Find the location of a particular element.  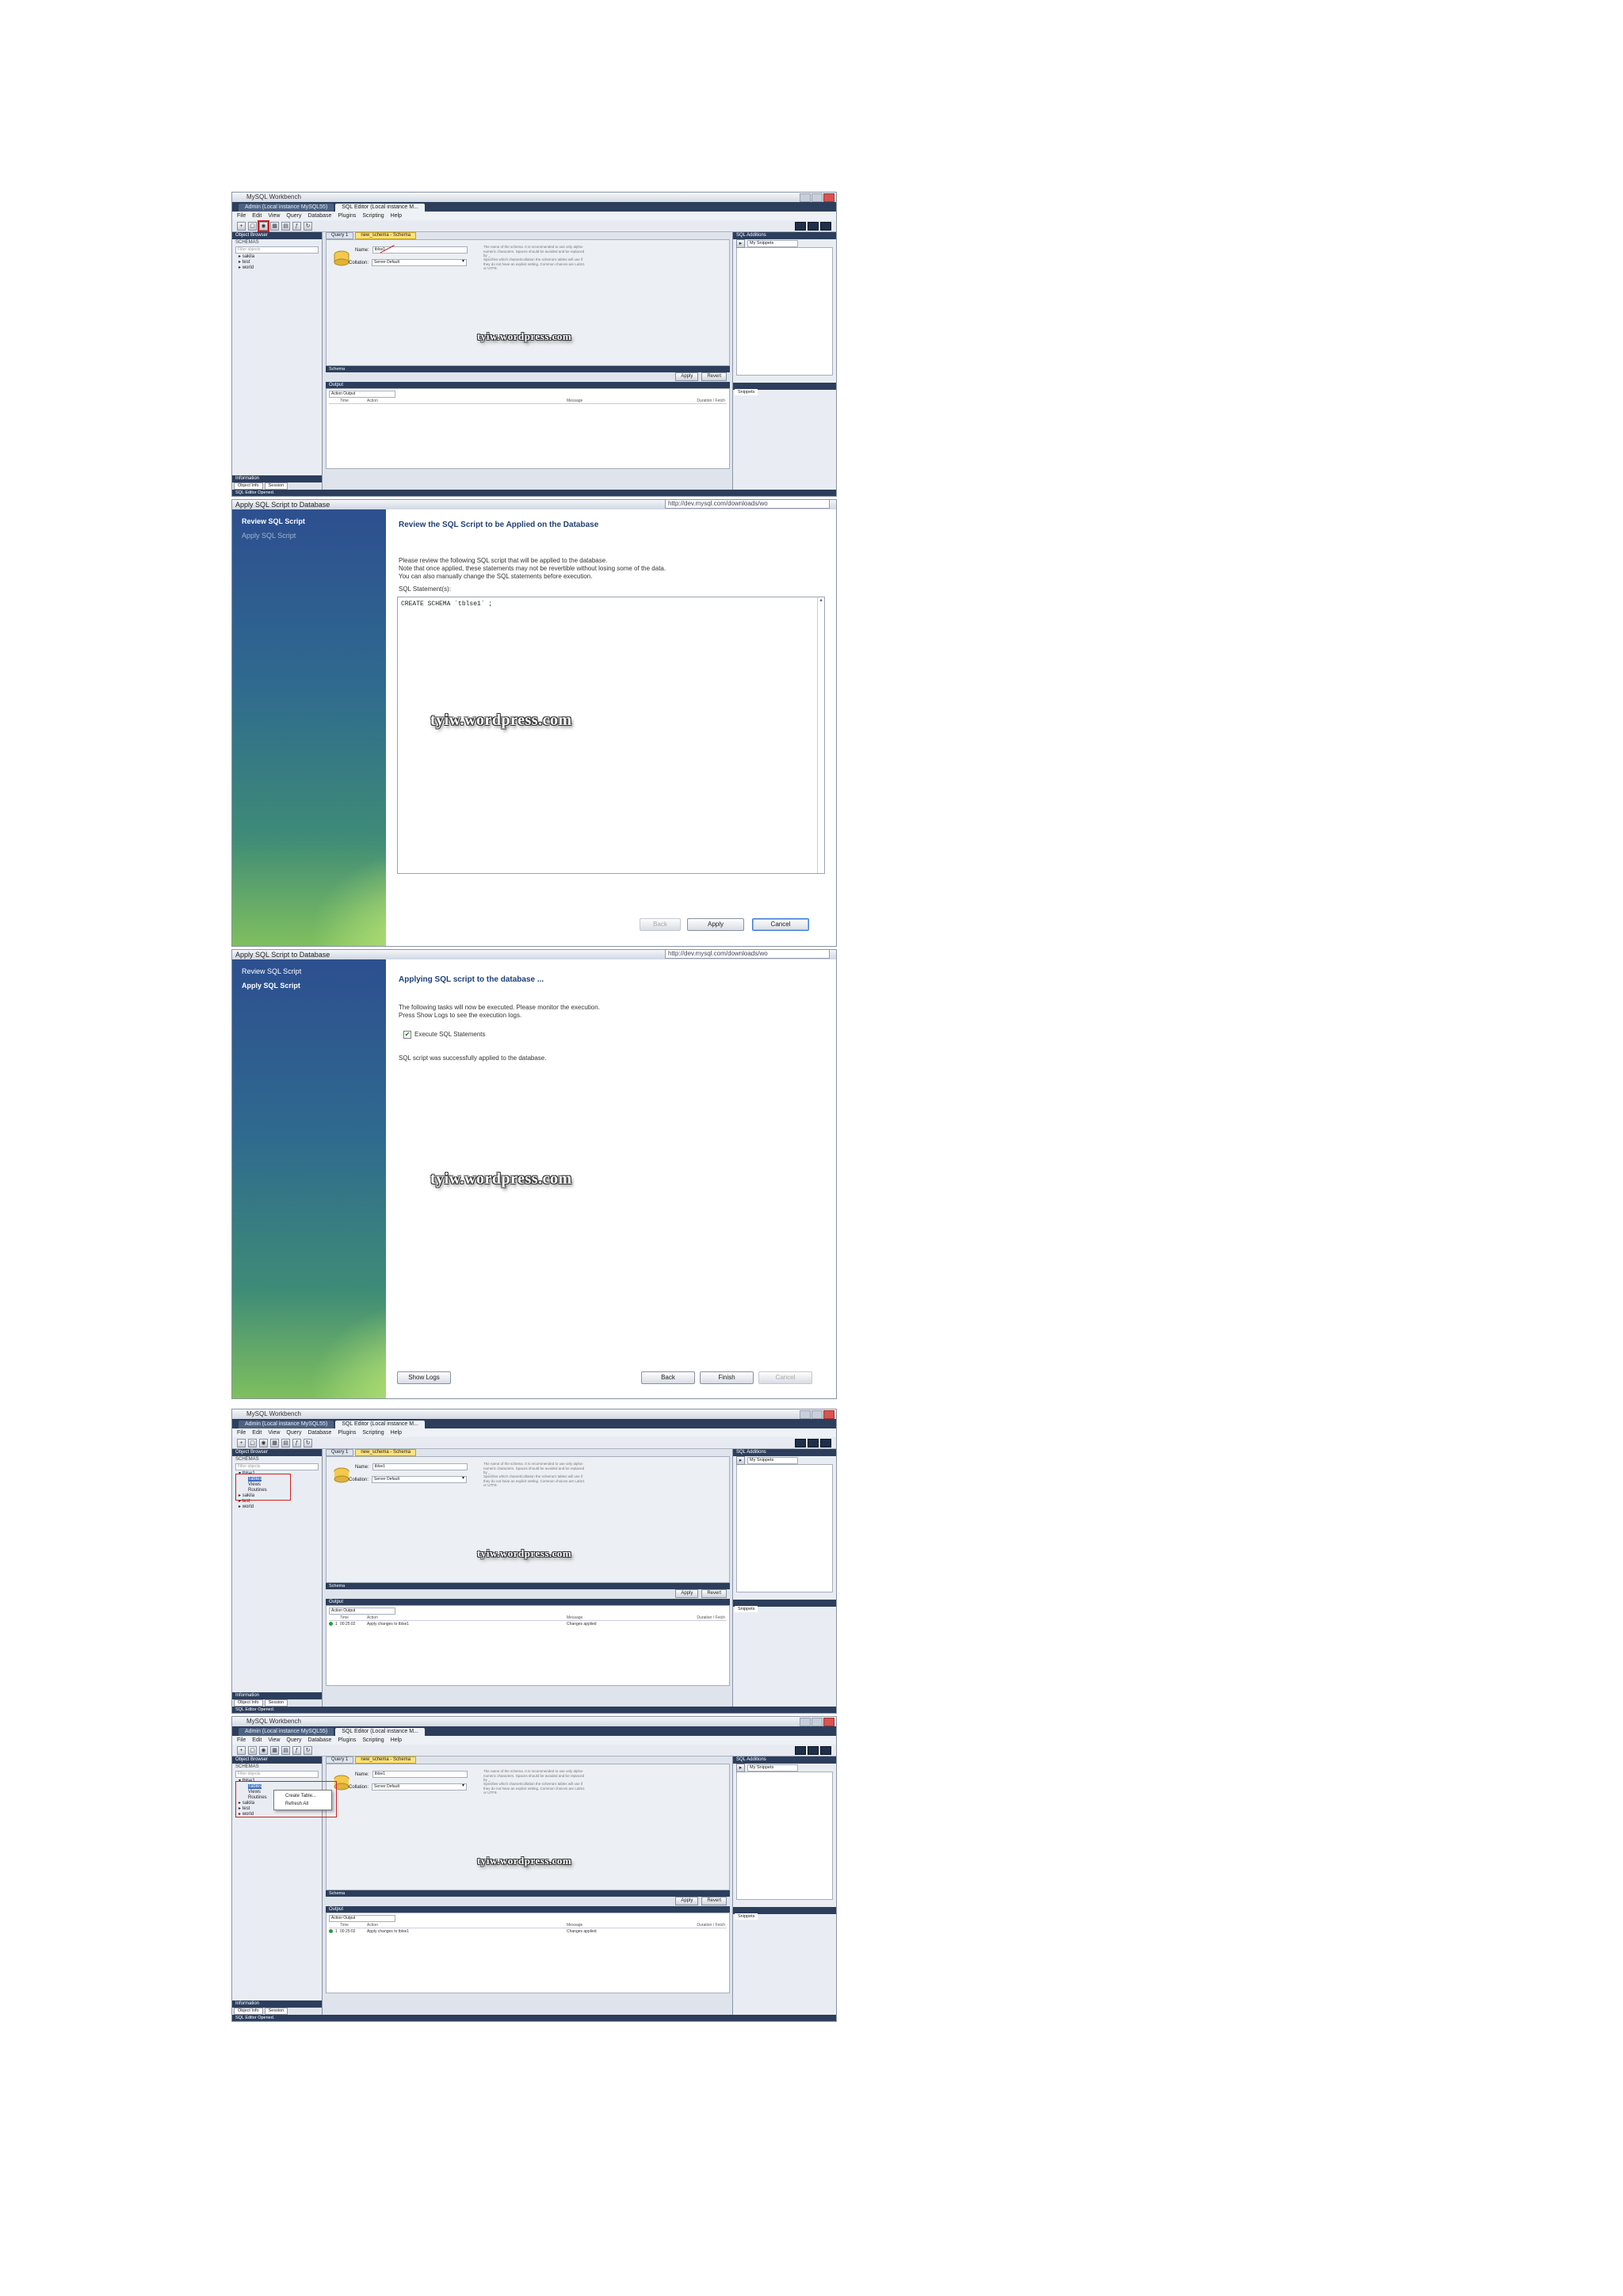

minimize-button is located at coordinates (805, 1414).